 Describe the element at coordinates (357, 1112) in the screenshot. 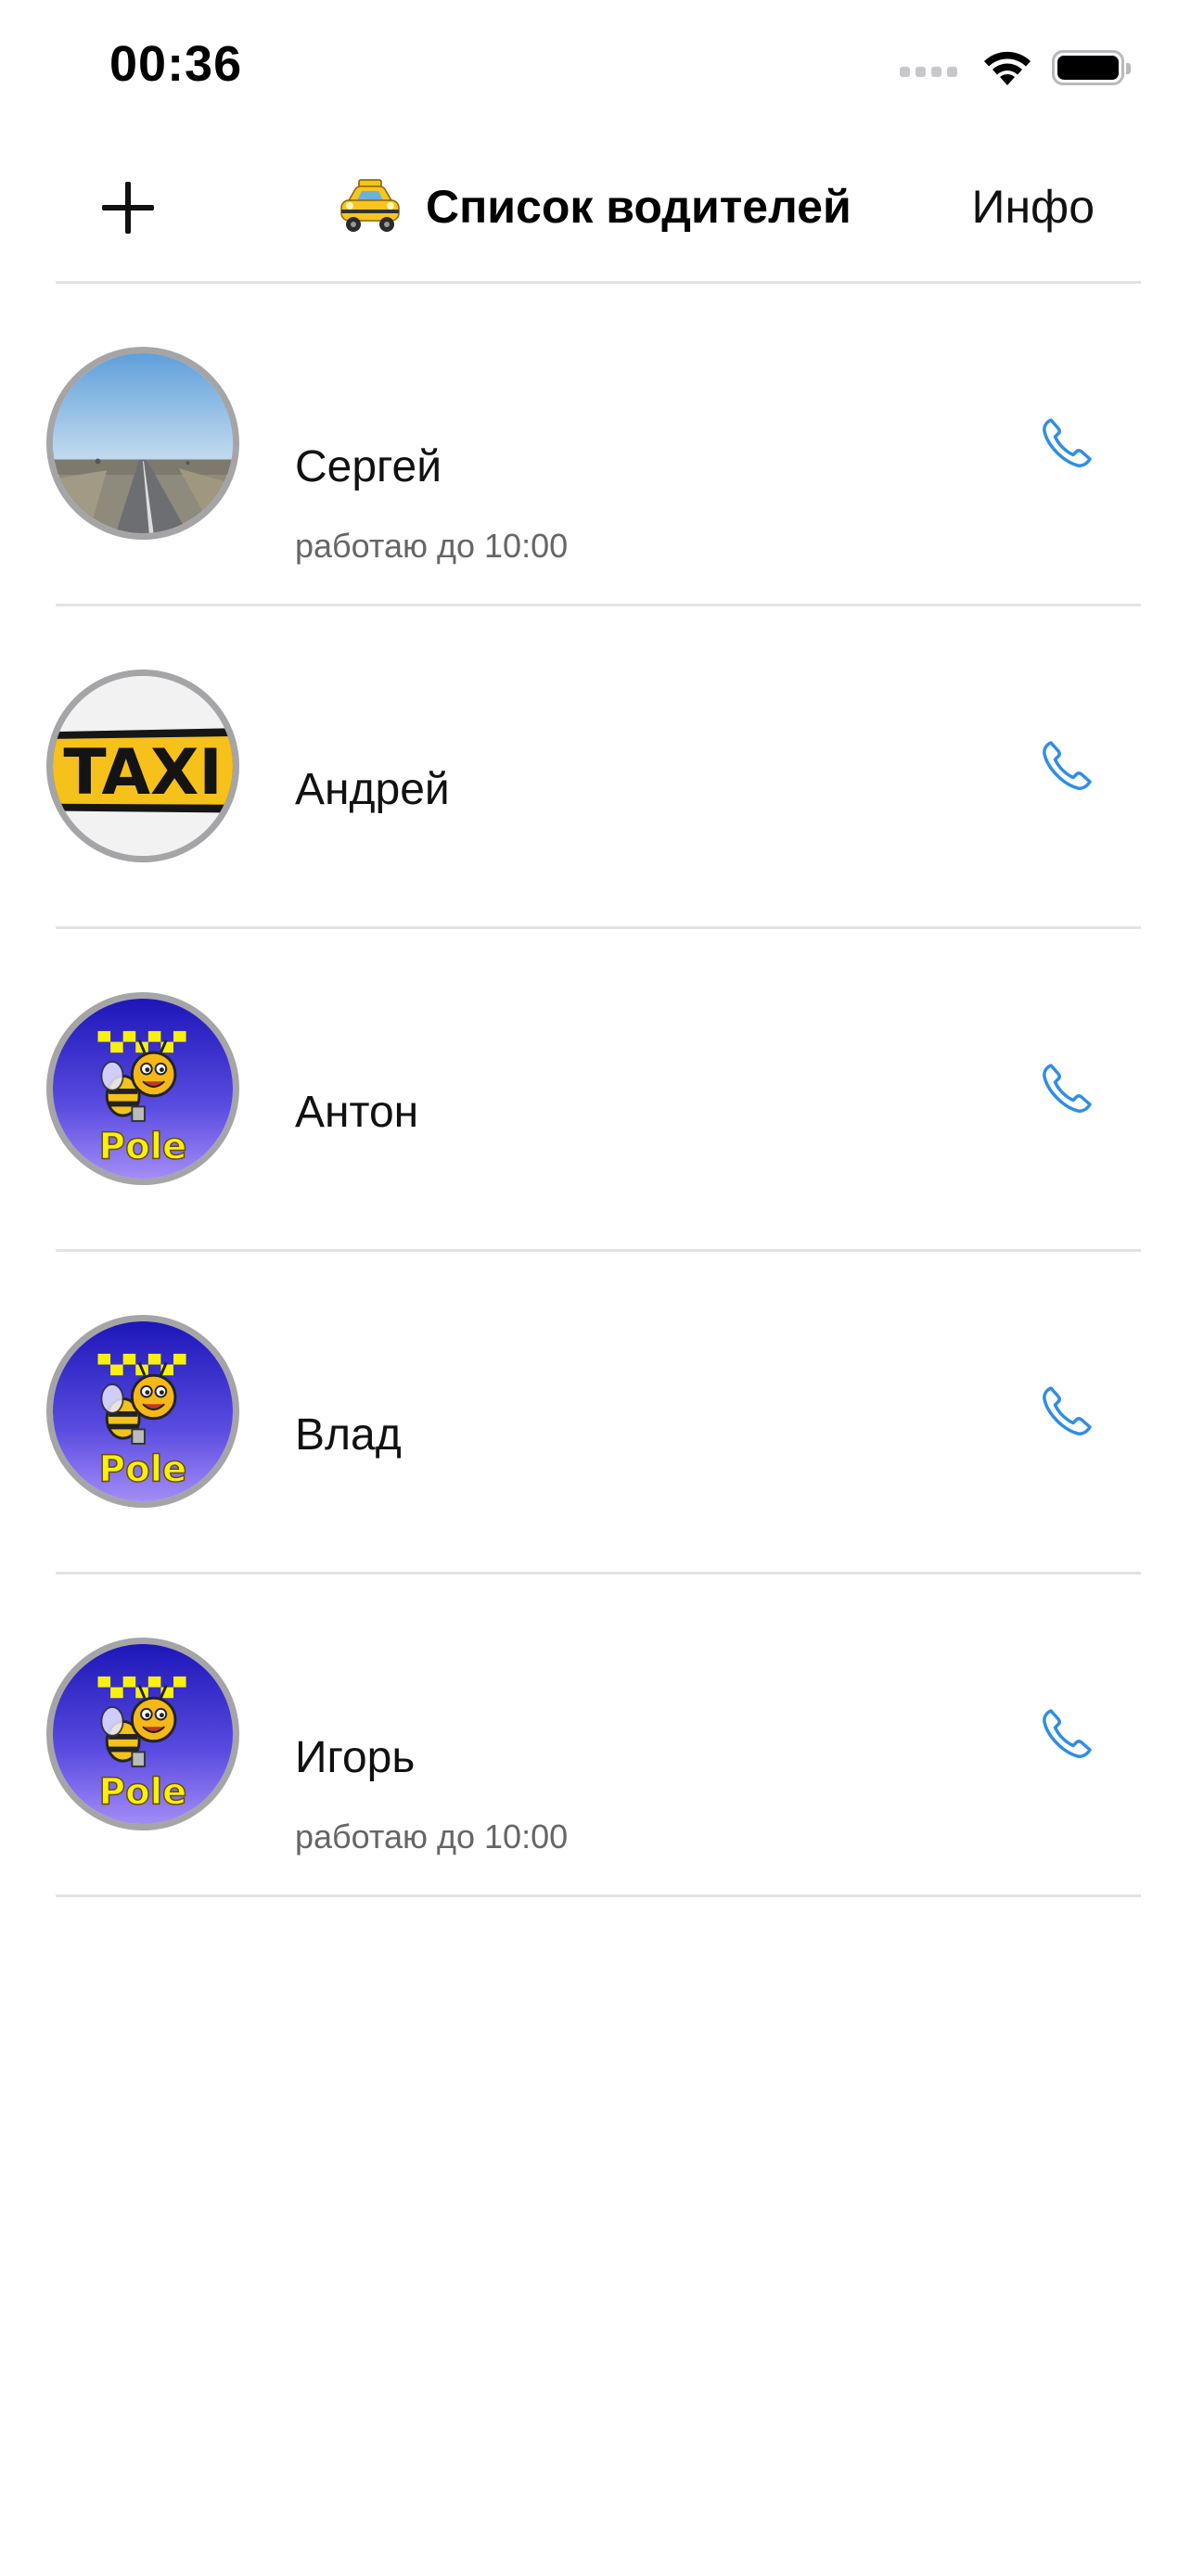

I see `driver-name: Антон` at that location.